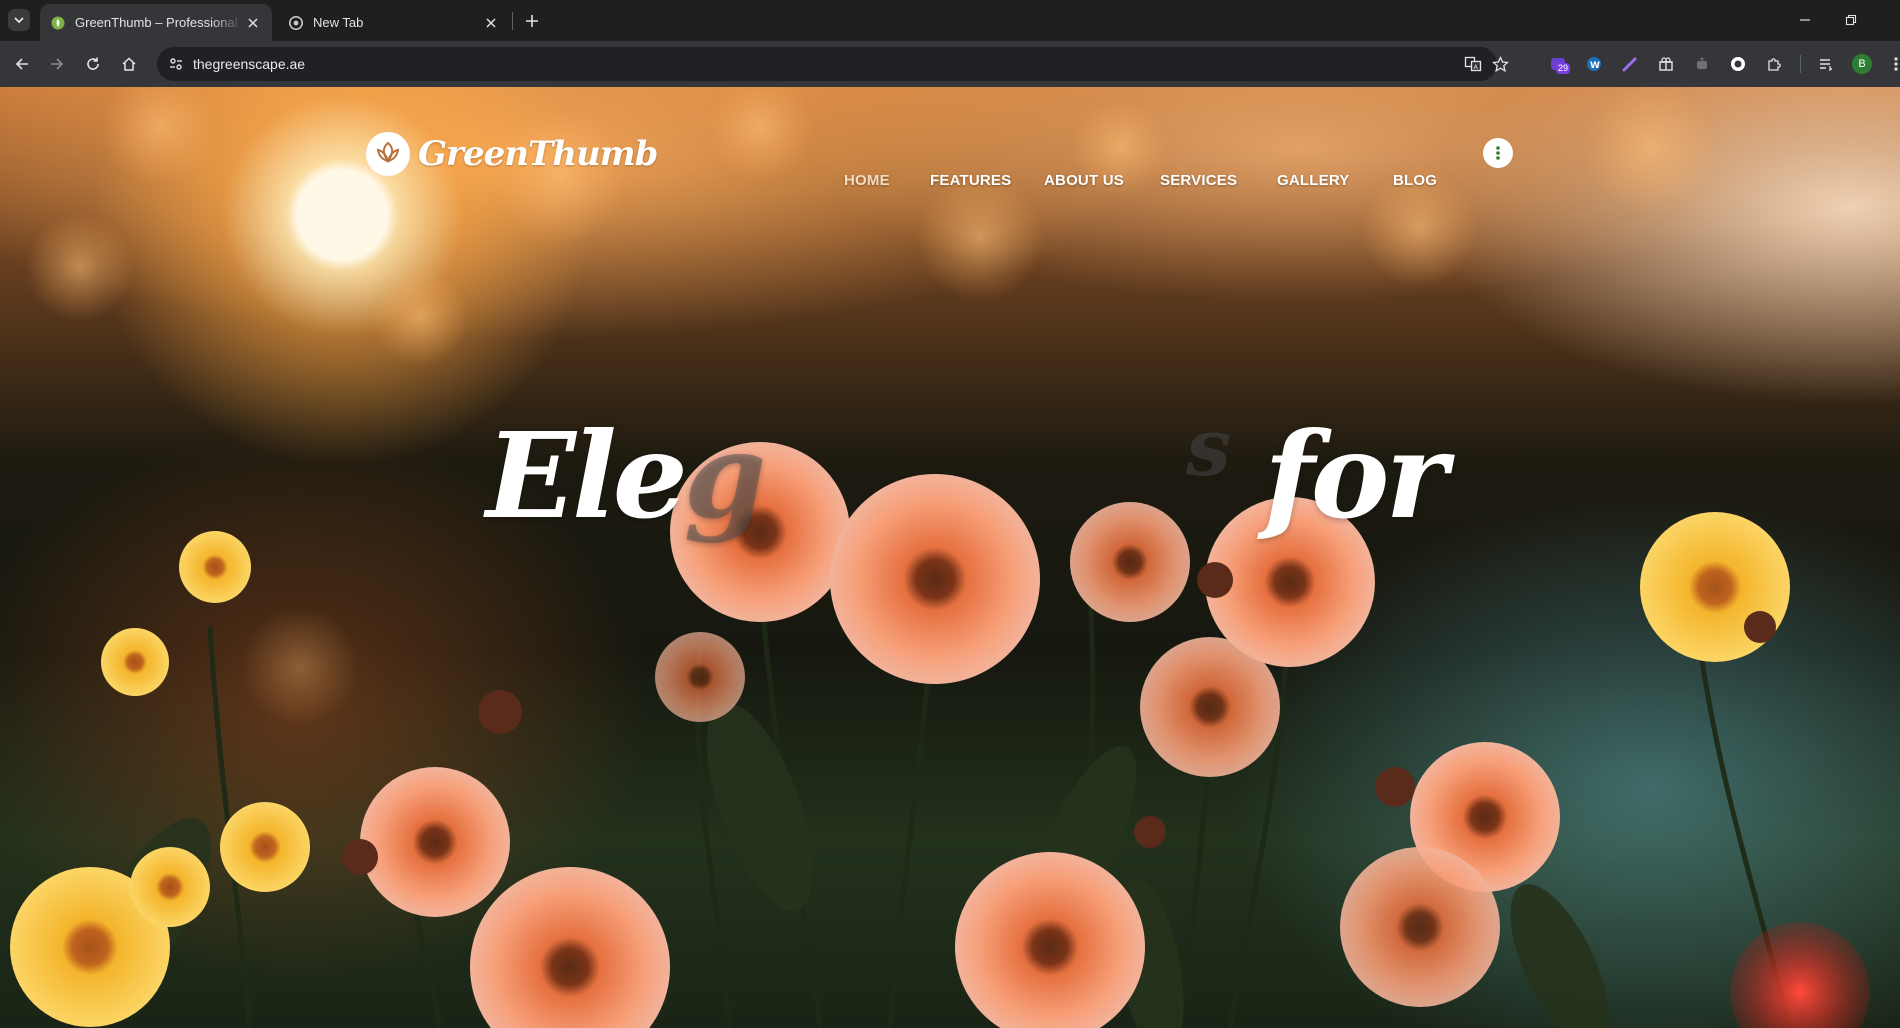 This screenshot has width=1900, height=1028. I want to click on nav-services: SERVICES, so click(1198, 180).